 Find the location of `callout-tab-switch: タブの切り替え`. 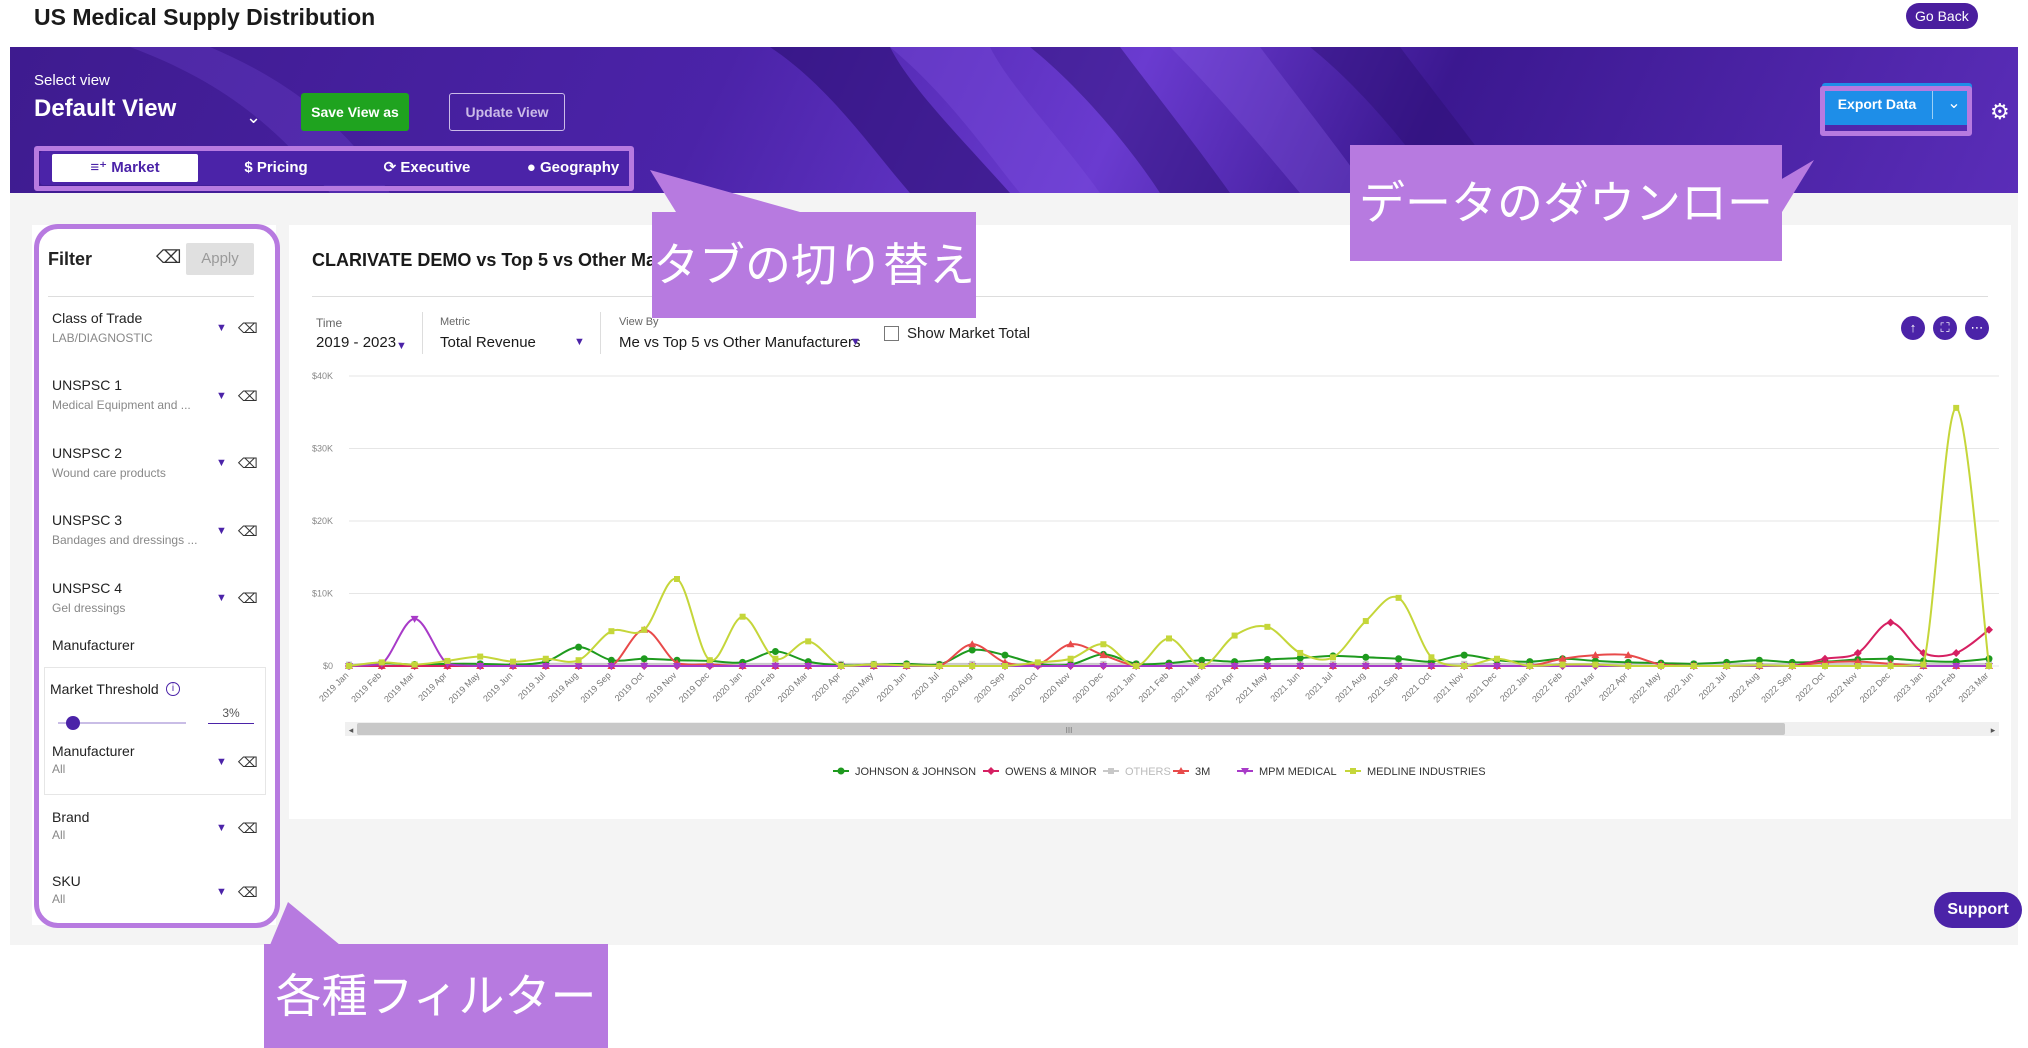

callout-tab-switch: タブの切り替え is located at coordinates (814, 265).